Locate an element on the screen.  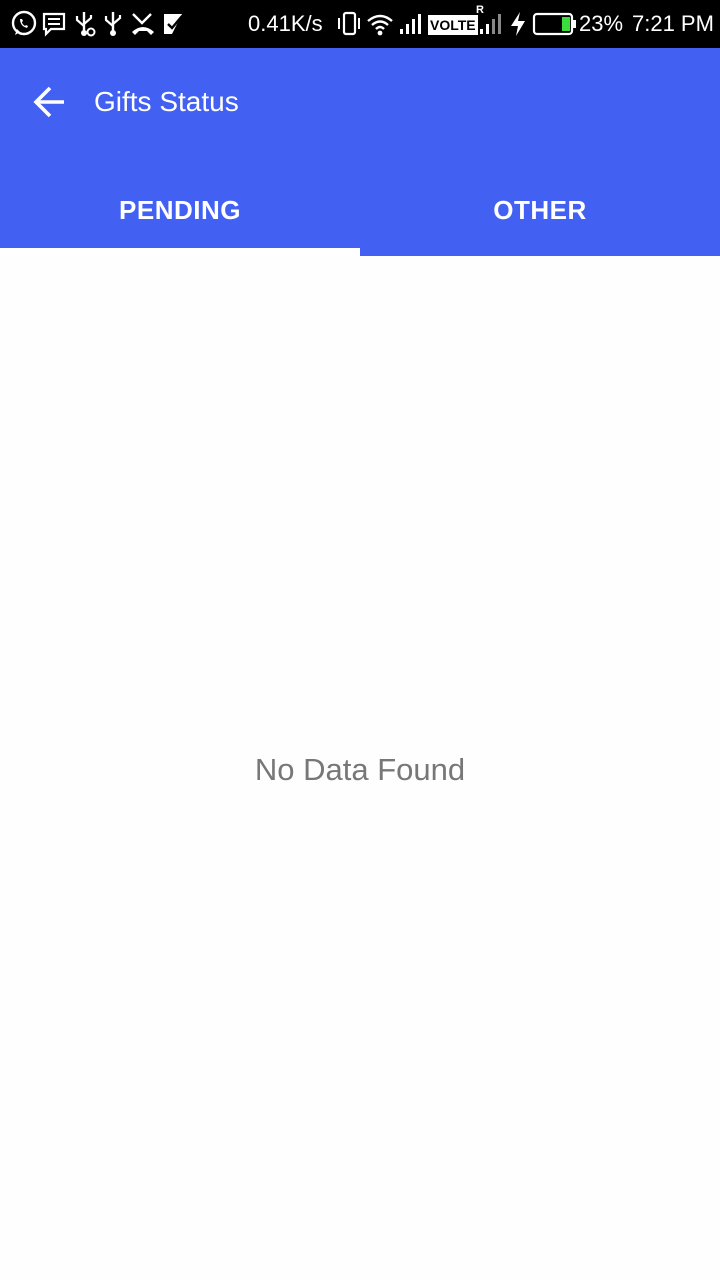
tab-label: OTHER is located at coordinates (540, 209).